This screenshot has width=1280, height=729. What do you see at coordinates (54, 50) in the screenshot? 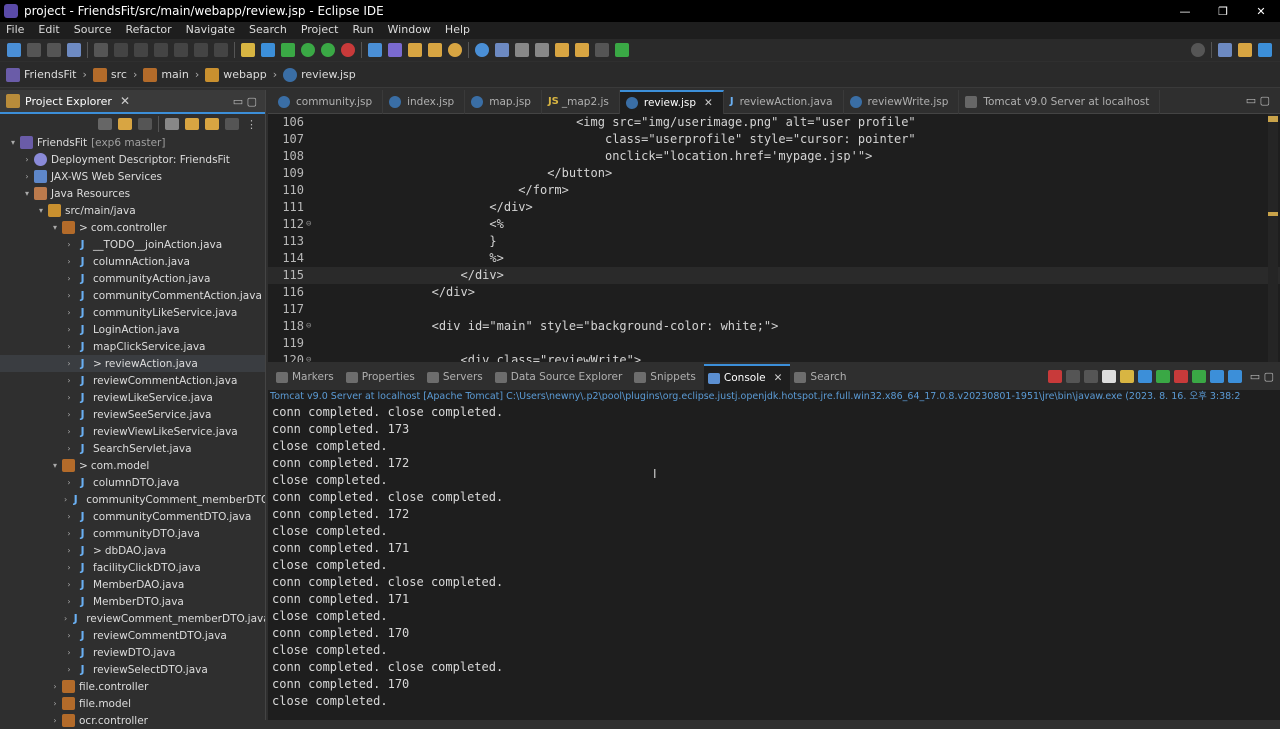
I see `save-all-icon` at bounding box center [54, 50].